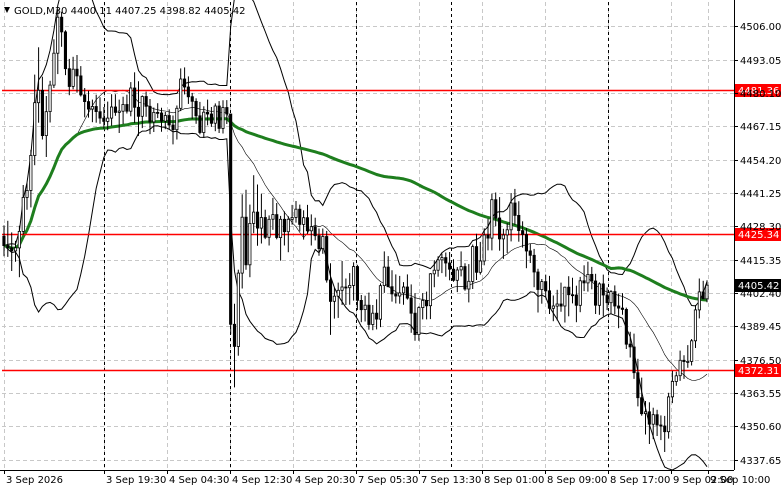  What do you see at coordinates (640, 480) in the screenshot?
I see `x-tick-label: 8 Sep 17:00` at bounding box center [640, 480].